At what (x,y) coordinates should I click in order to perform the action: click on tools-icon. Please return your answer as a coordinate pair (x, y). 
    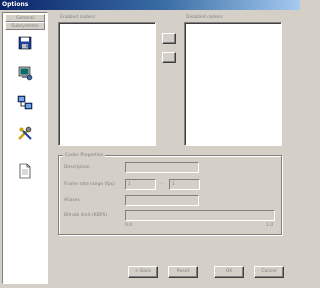
    Looking at the image, I should click on (25, 133).